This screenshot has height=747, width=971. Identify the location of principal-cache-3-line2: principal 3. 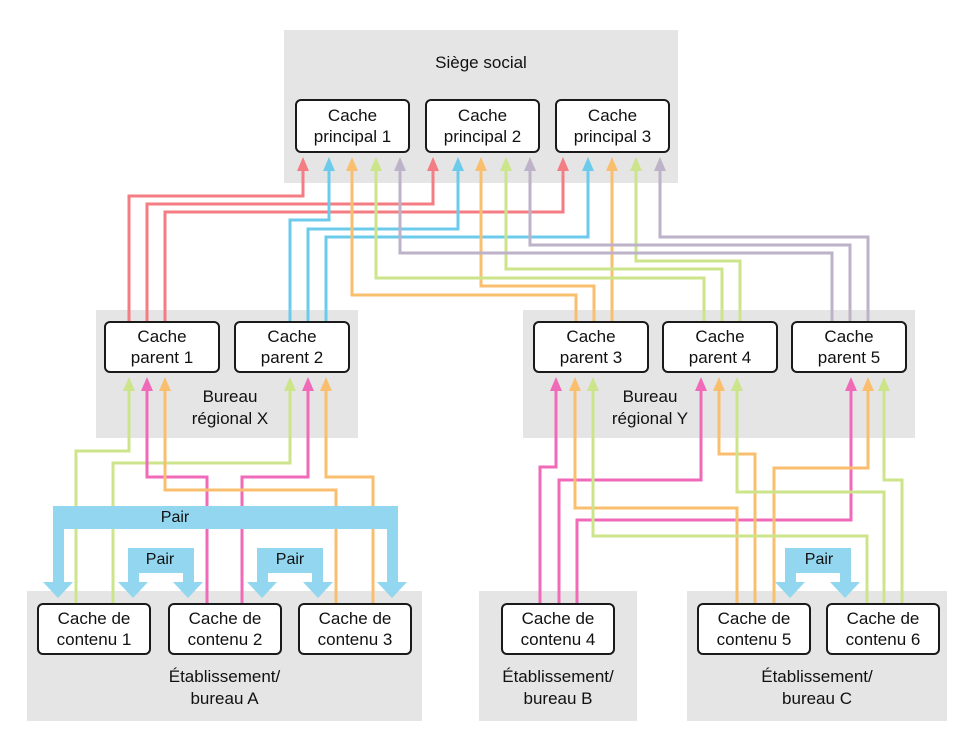
(612, 136).